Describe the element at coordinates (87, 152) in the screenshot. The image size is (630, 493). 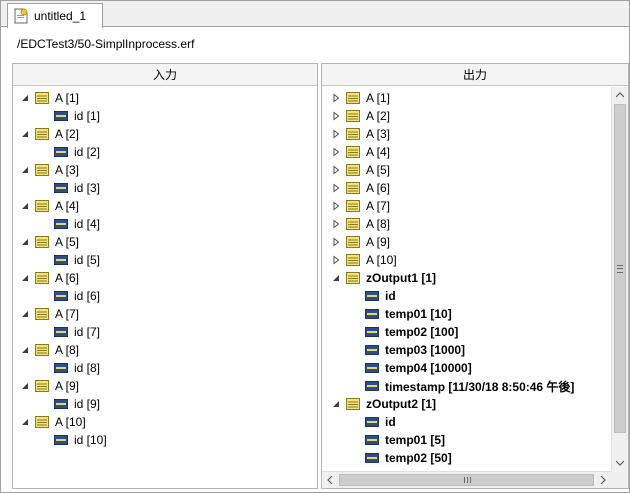
I see `tree-node-label: id [2]` at that location.